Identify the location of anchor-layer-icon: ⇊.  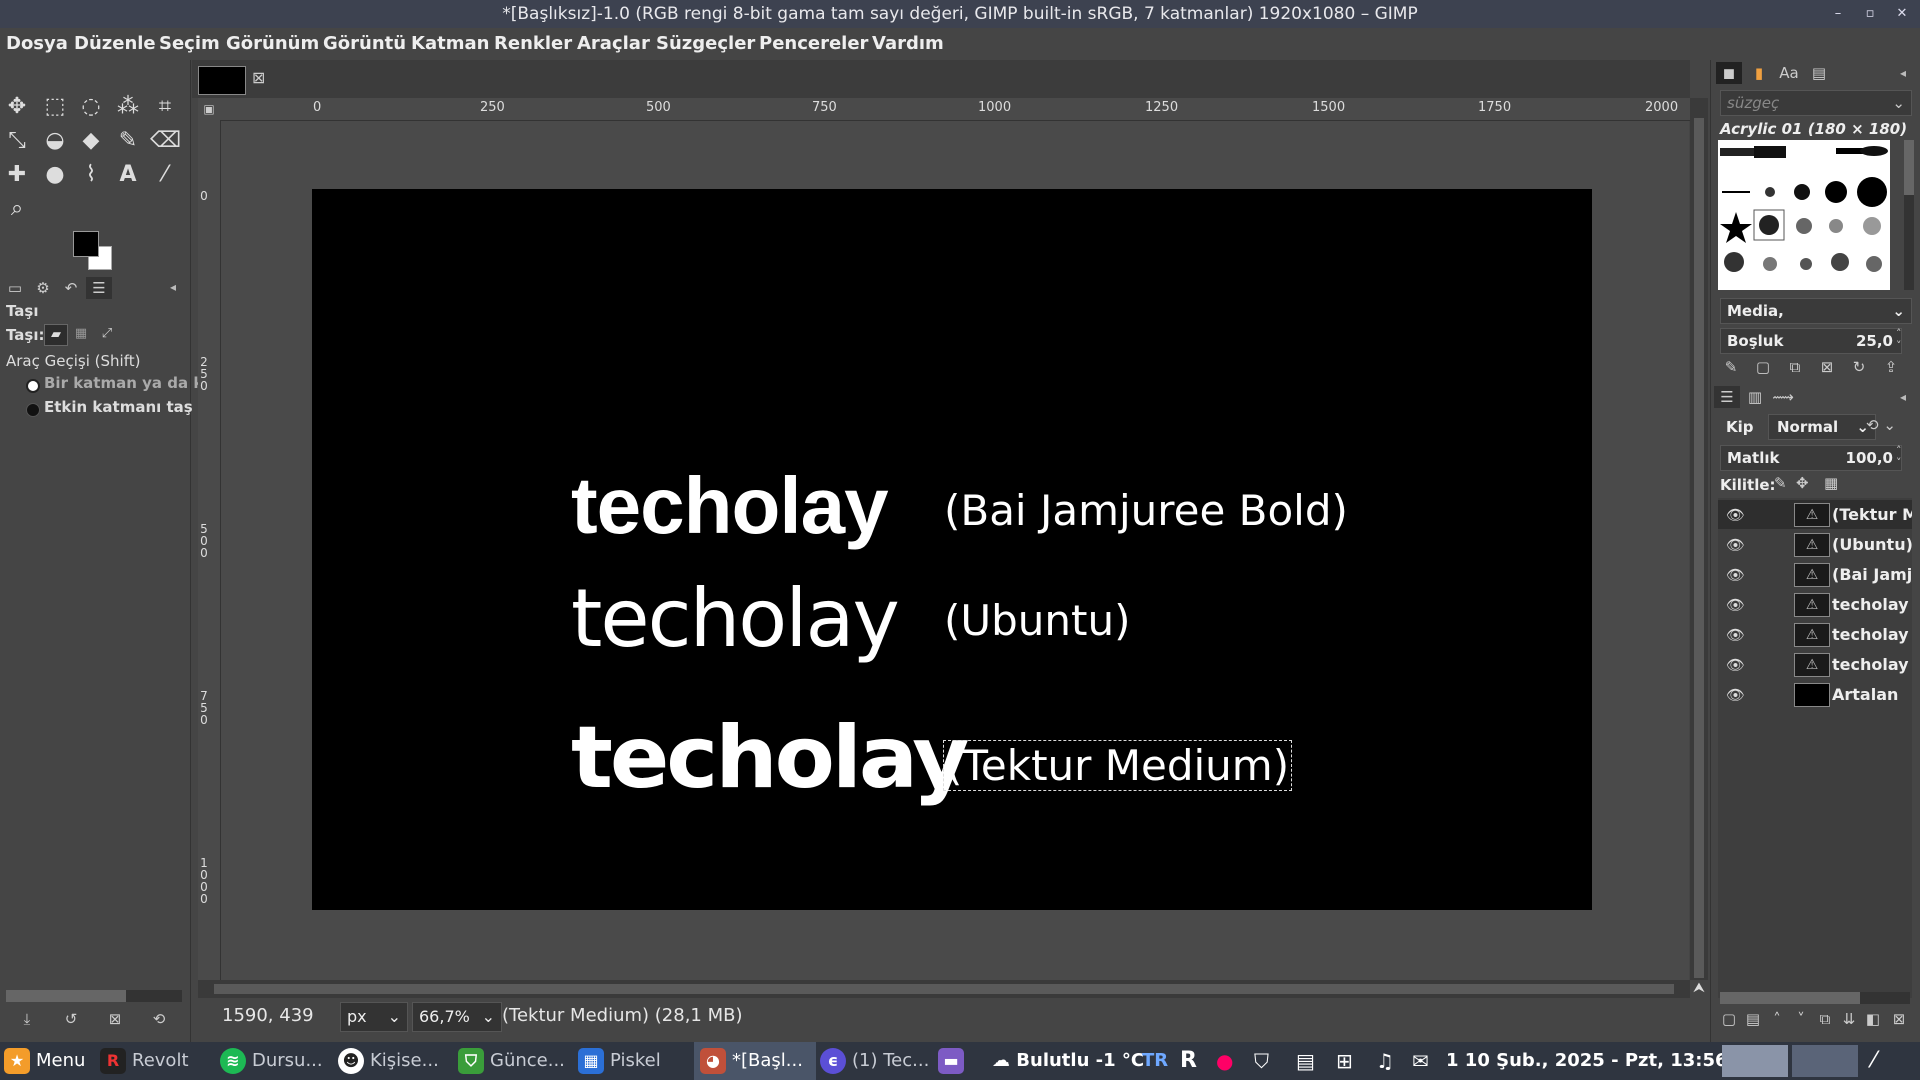
(1849, 1019).